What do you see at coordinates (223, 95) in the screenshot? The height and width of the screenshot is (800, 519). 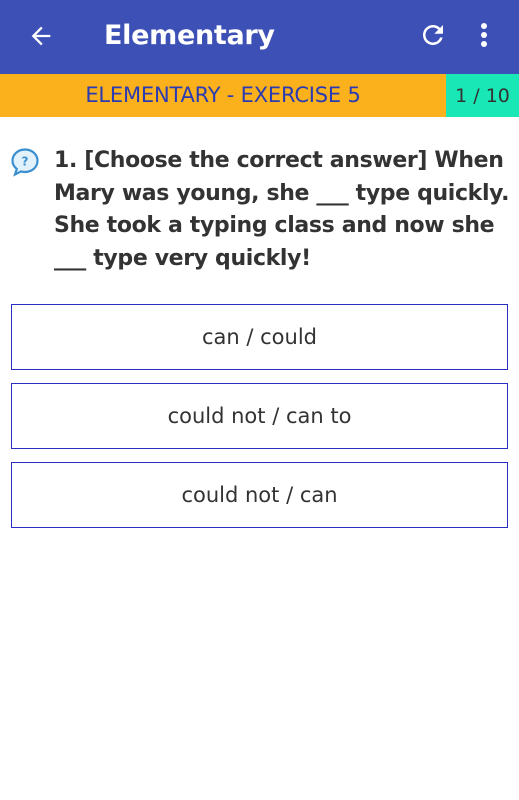 I see `exercise-title: ELEMENTARY - EXERCISE 5` at bounding box center [223, 95].